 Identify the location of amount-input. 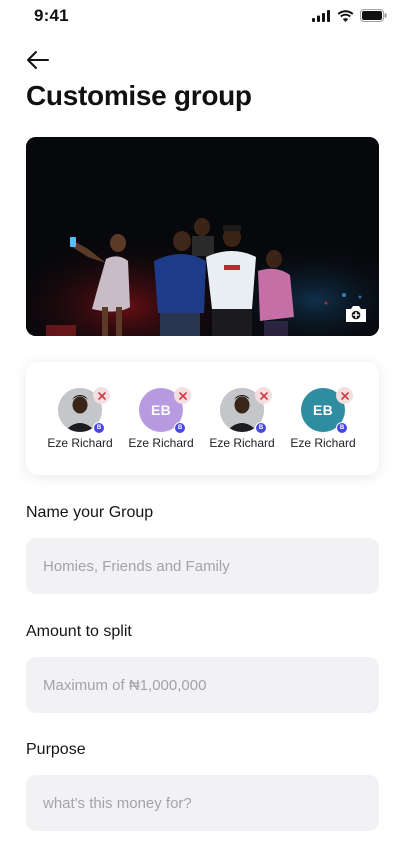
(202, 685).